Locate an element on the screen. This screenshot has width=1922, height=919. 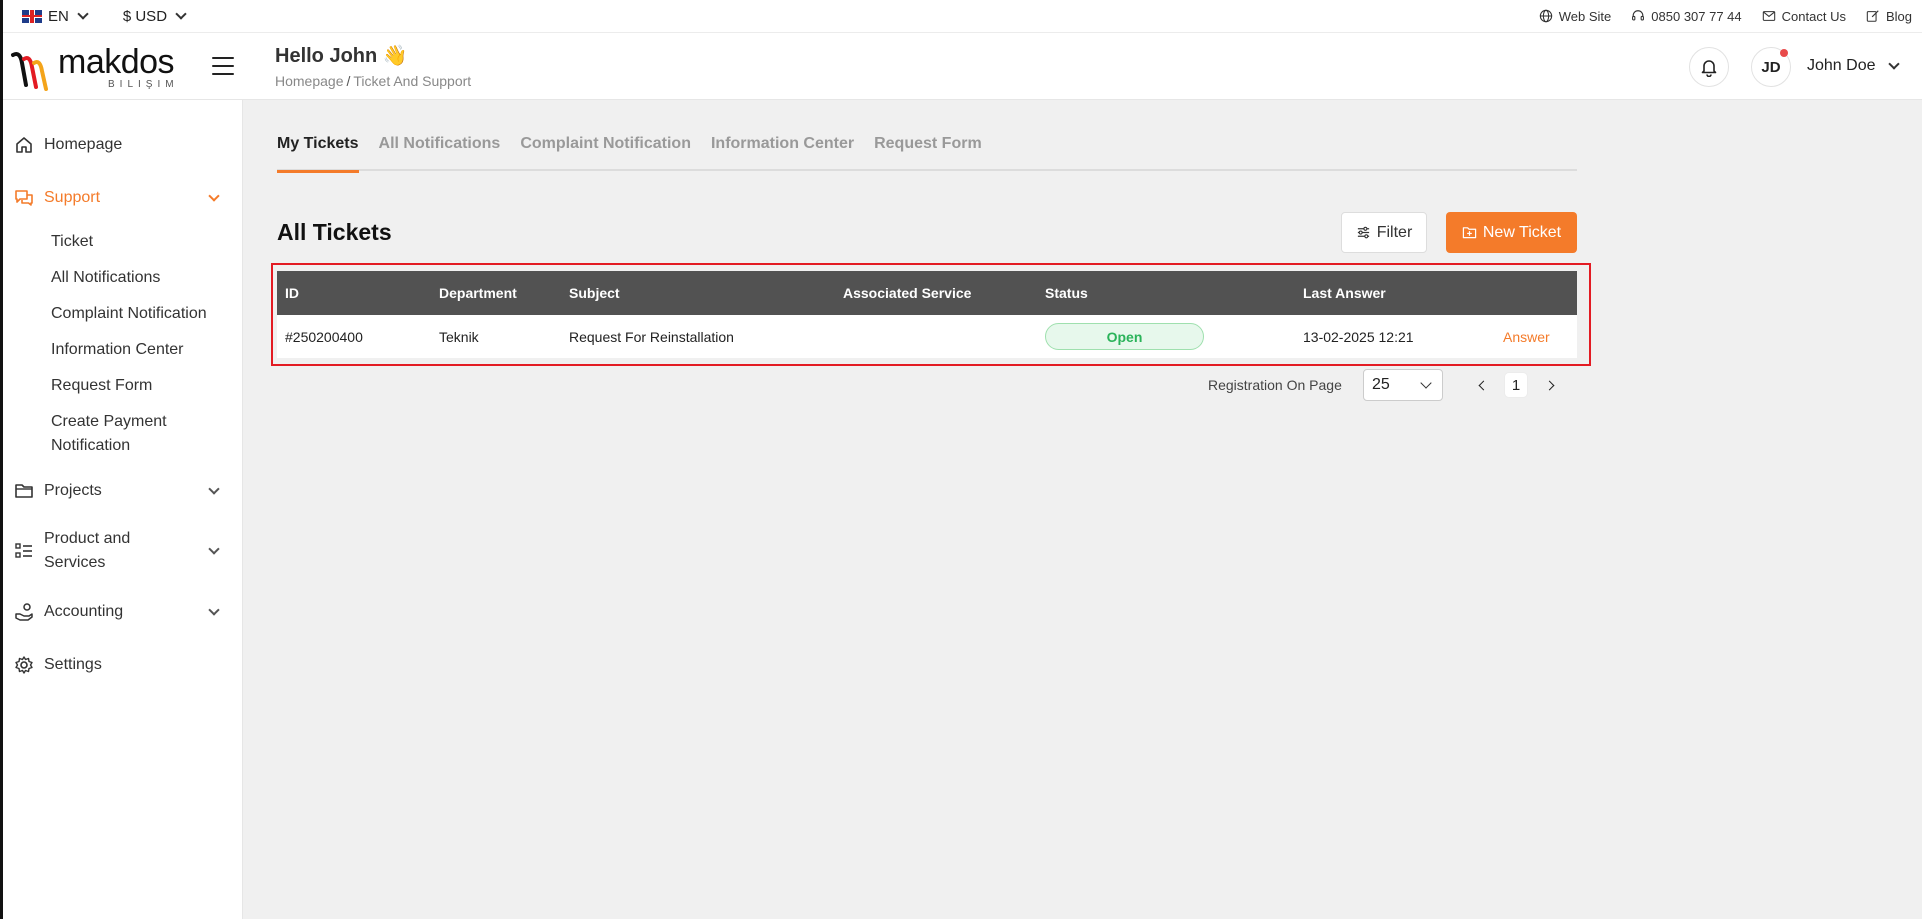
prev-page-button is located at coordinates (1482, 385).